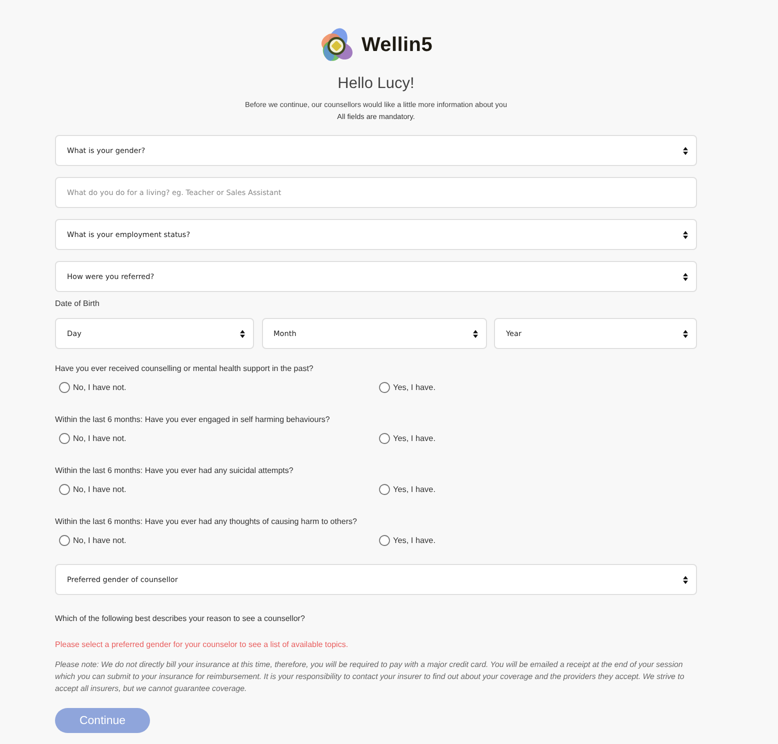 Image resolution: width=778 pixels, height=744 pixels. What do you see at coordinates (336, 45) in the screenshot?
I see `logo-icon` at bounding box center [336, 45].